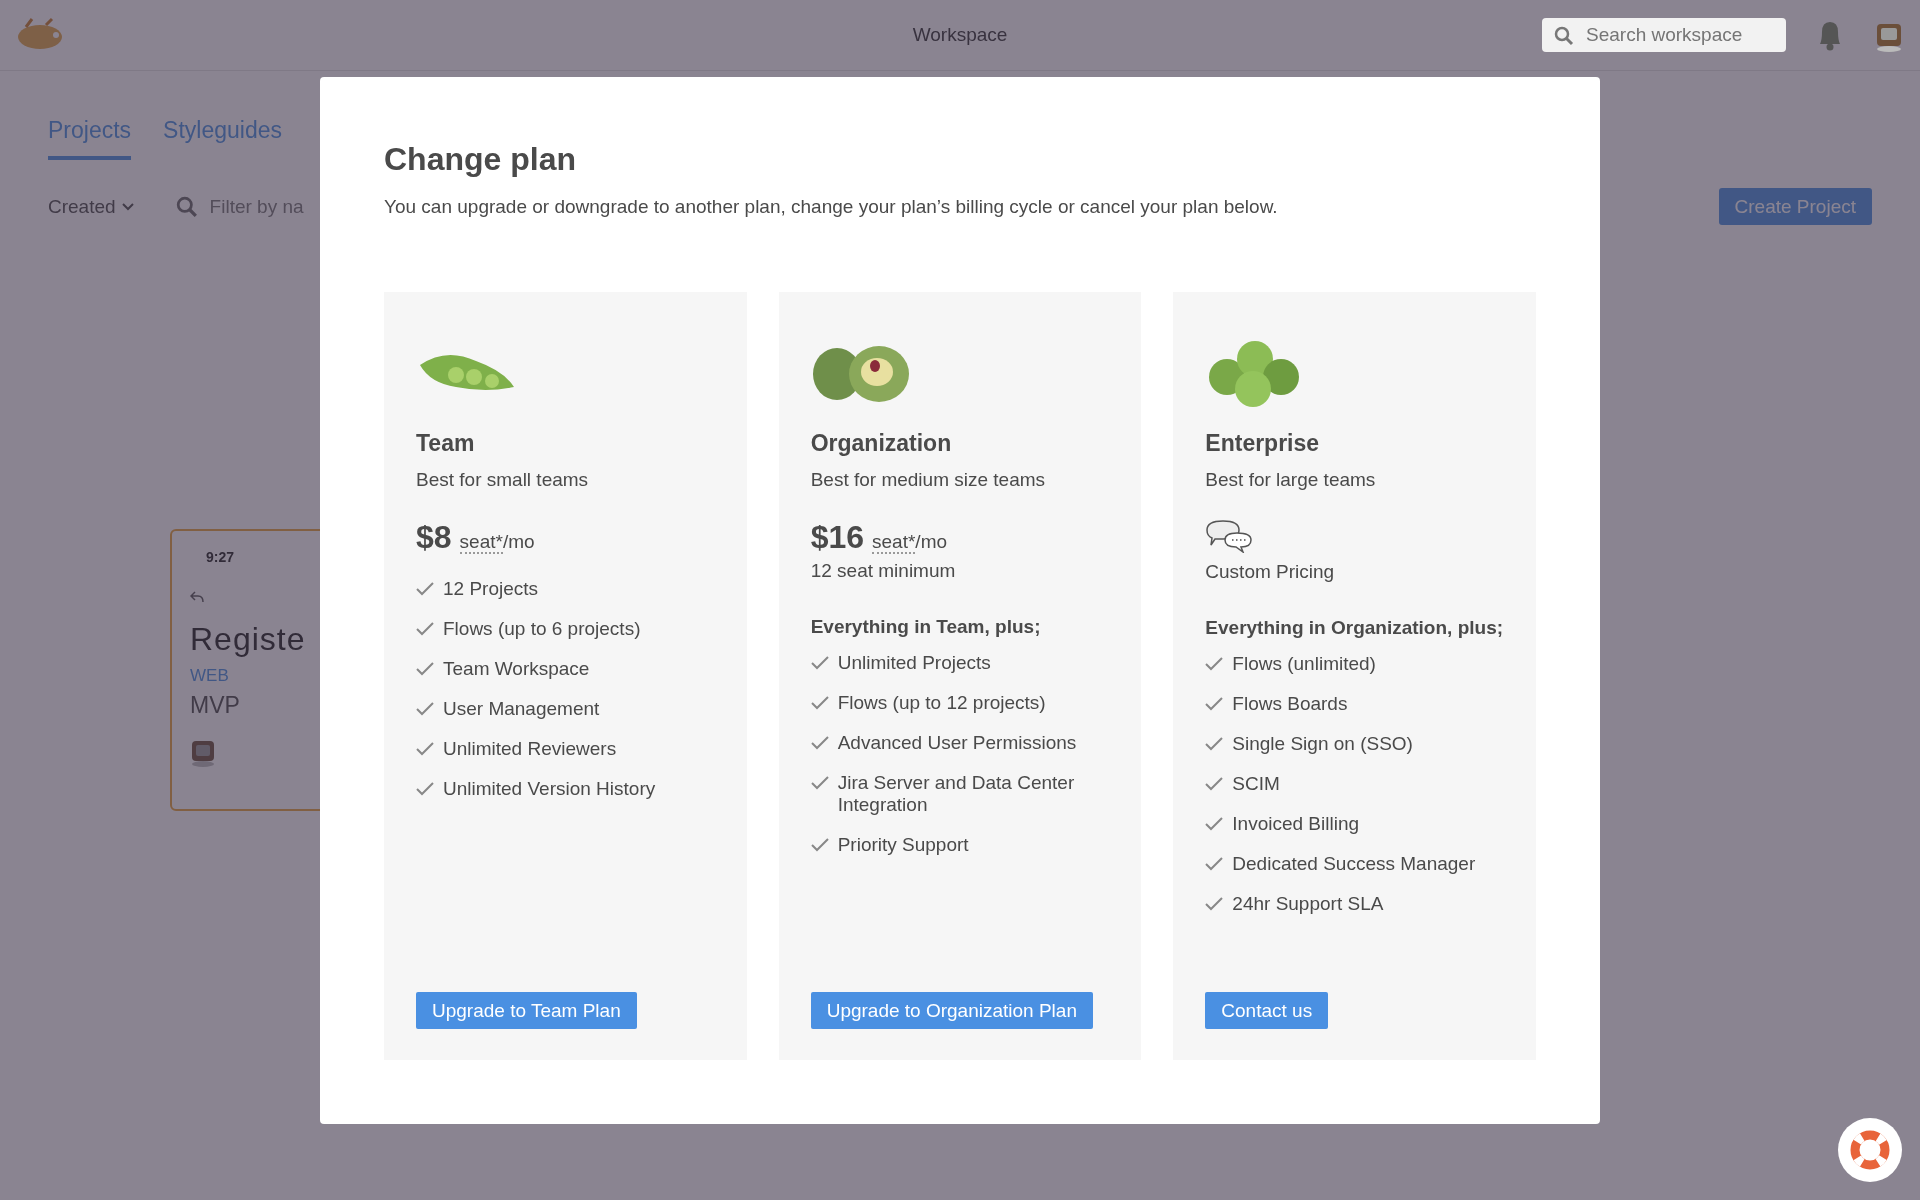  Describe the element at coordinates (1870, 1150) in the screenshot. I see `lifebuoy-icon` at that location.